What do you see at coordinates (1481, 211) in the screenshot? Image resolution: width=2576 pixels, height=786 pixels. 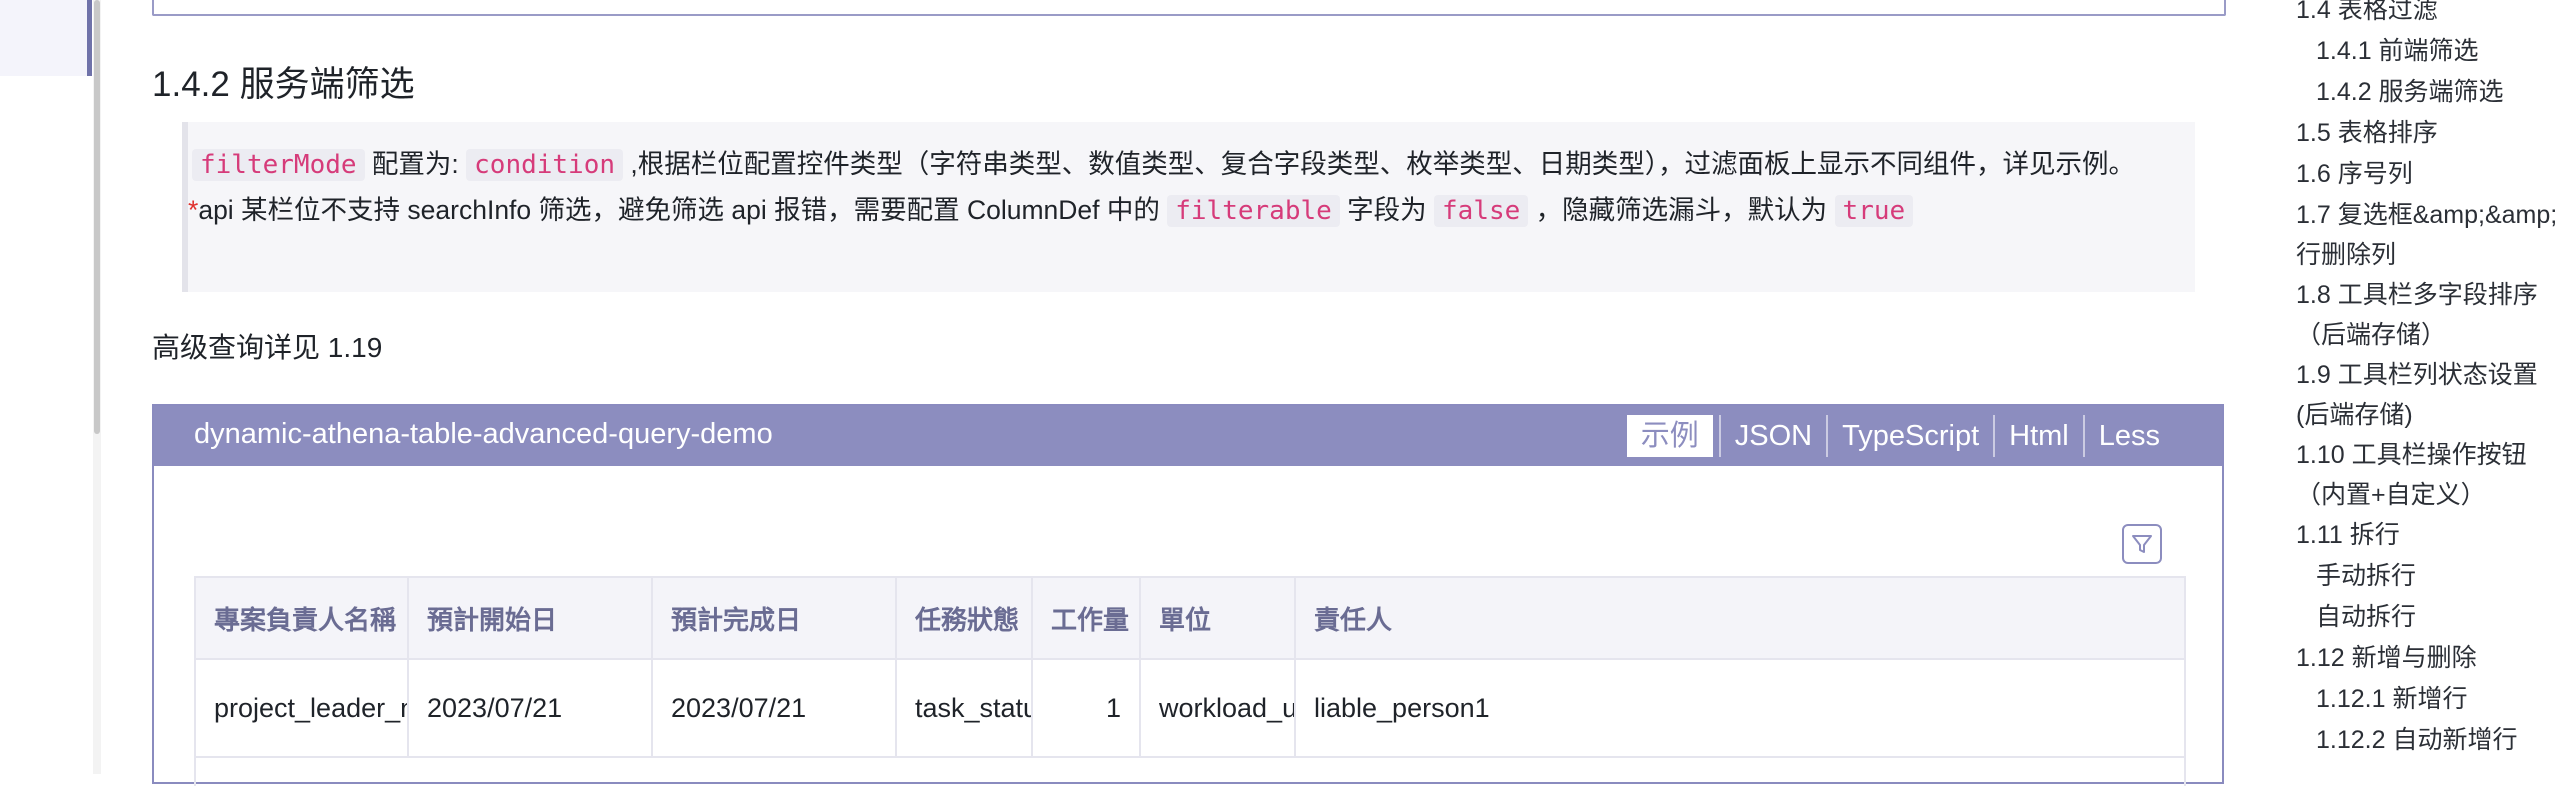 I see `inline-code: false` at bounding box center [1481, 211].